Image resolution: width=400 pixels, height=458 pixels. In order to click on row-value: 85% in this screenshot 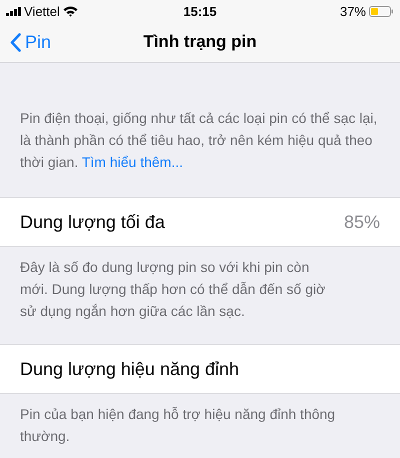, I will do `click(362, 222)`.